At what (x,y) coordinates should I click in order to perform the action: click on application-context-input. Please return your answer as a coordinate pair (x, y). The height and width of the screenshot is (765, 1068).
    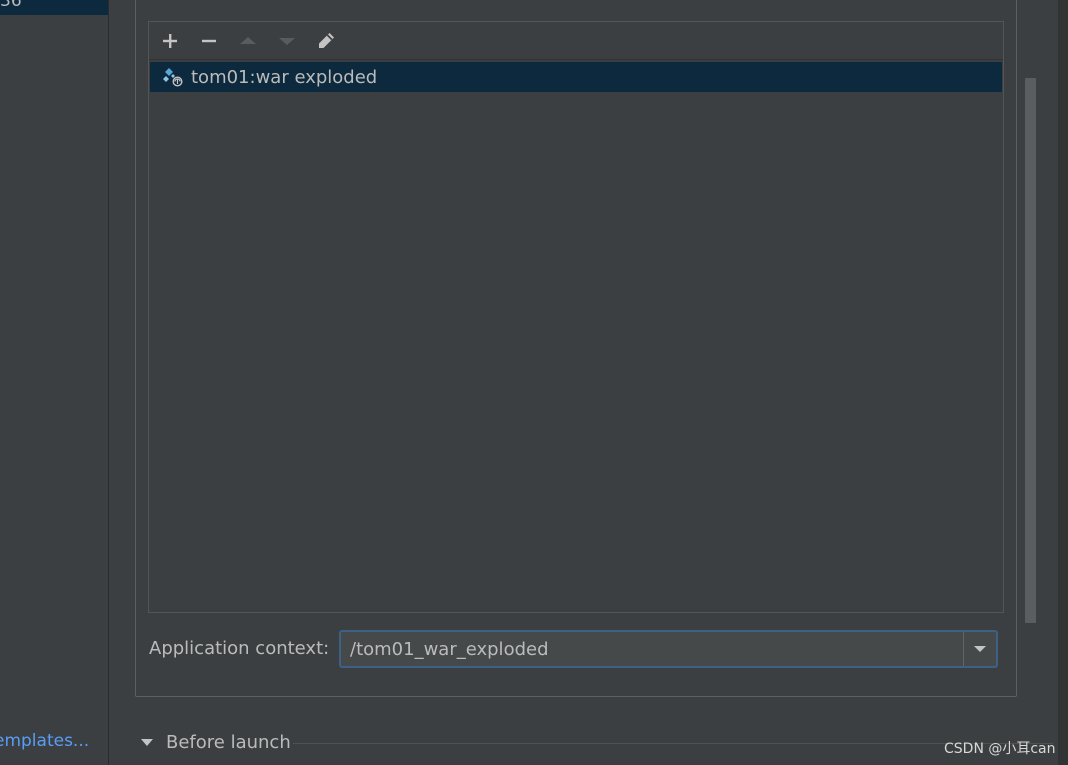
    Looking at the image, I should click on (653, 649).